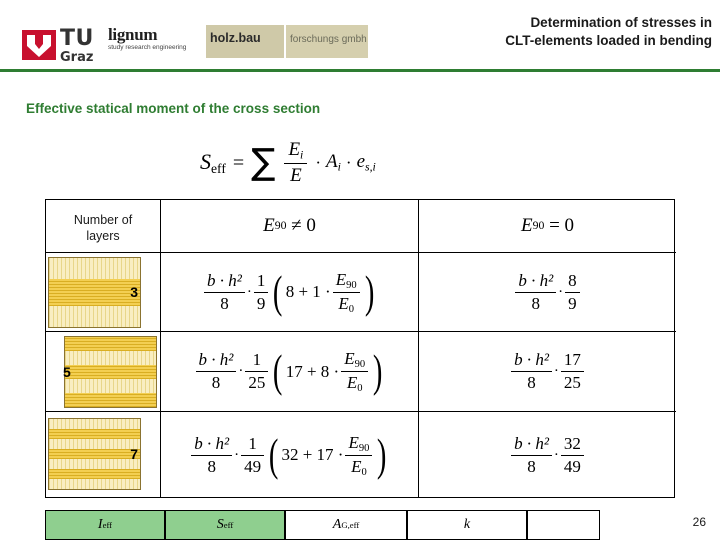 The image size is (720, 540). Describe the element at coordinates (333, 162) in the screenshot. I see `formula-term-A: Ai` at that location.